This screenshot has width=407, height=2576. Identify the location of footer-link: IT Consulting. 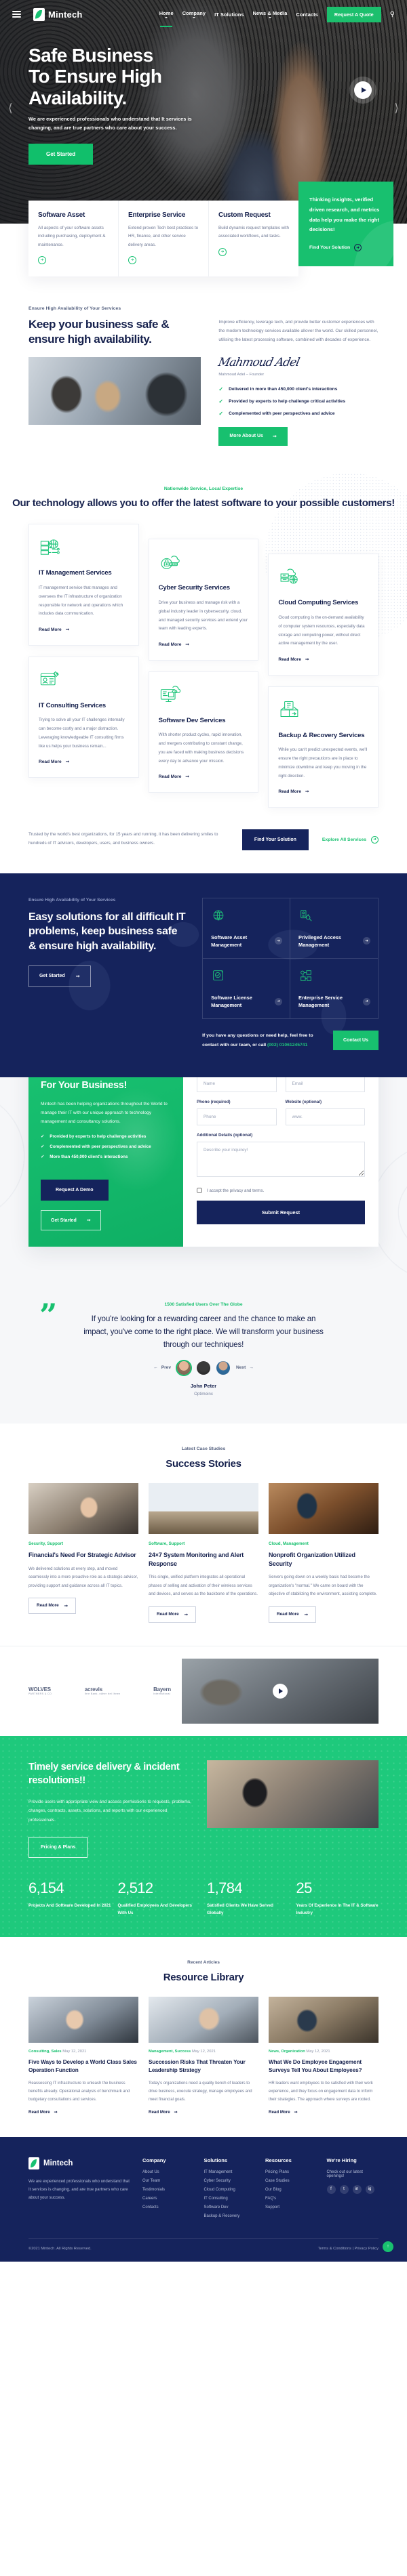
(230, 2199).